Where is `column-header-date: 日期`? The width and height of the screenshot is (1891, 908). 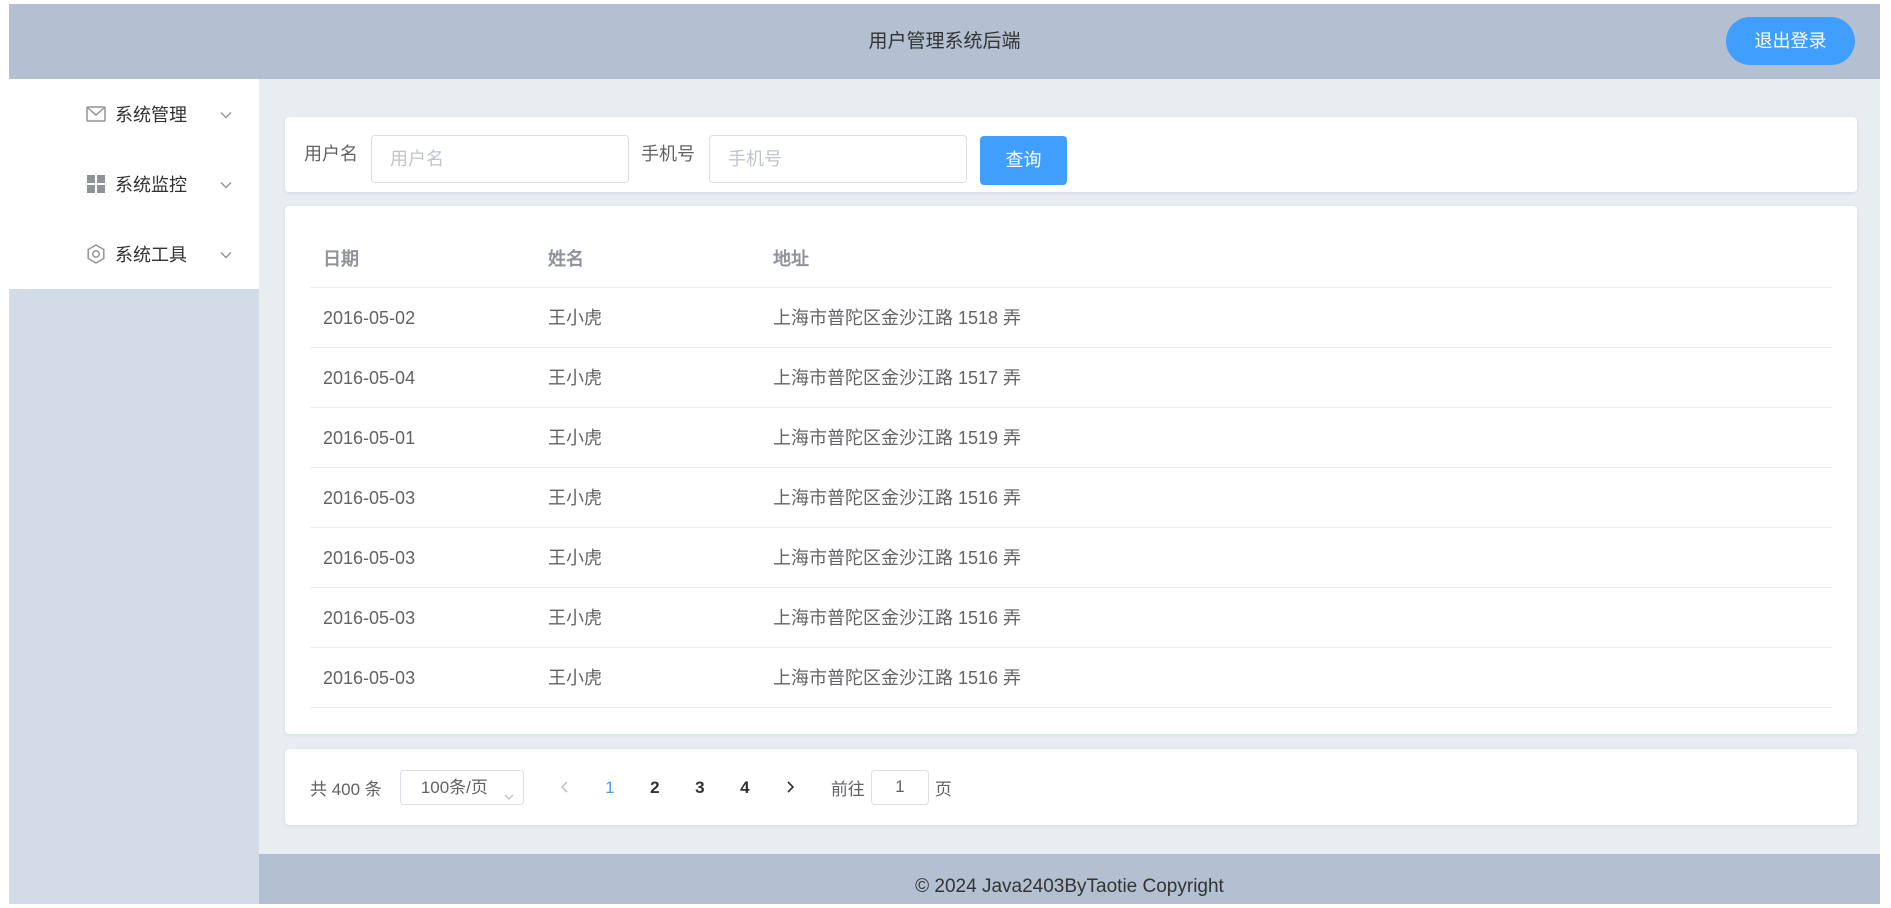 column-header-date: 日期 is located at coordinates (341, 259).